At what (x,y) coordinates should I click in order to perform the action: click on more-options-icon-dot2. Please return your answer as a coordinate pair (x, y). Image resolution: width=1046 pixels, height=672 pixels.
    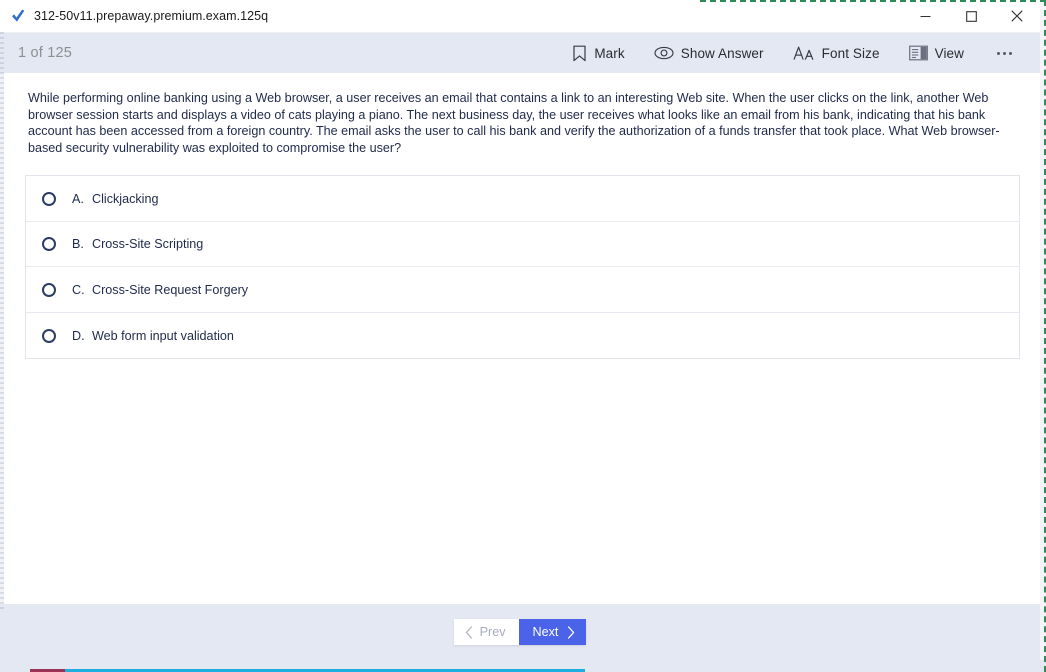
    Looking at the image, I should click on (1004, 53).